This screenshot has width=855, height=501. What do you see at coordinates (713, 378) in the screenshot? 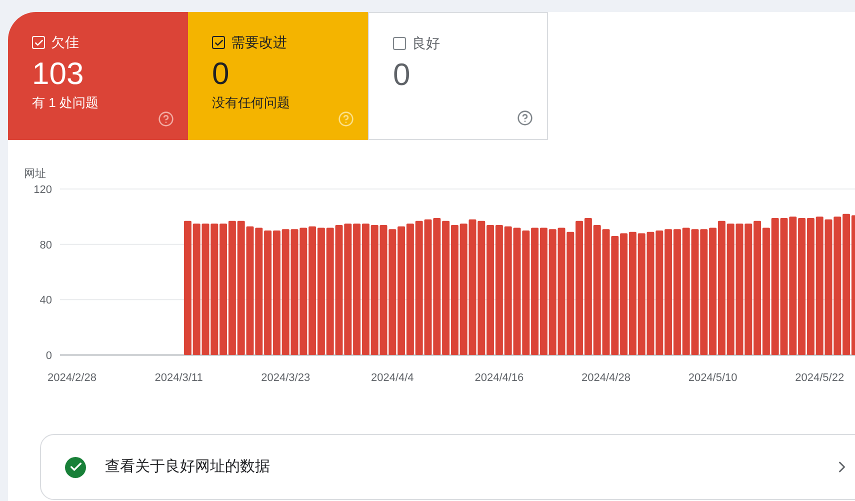
I see `x-tick-label: 2024/5/10` at bounding box center [713, 378].